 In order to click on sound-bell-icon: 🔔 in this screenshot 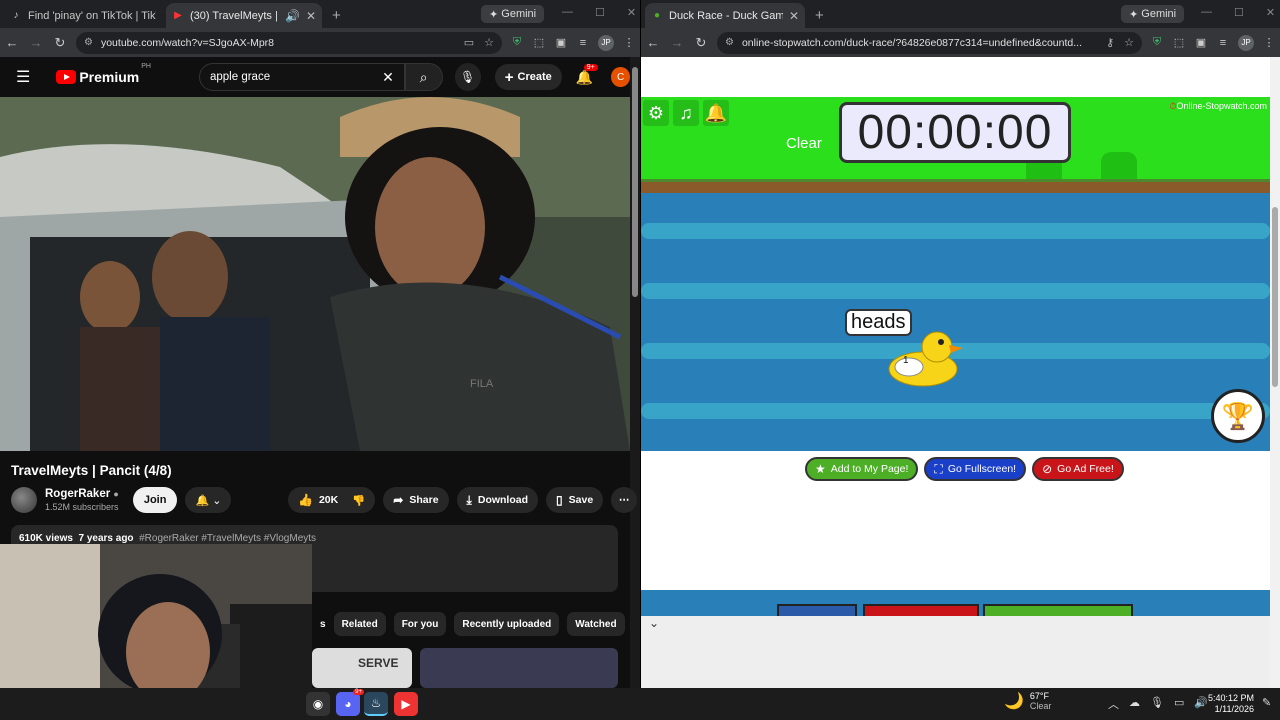, I will do `click(716, 113)`.